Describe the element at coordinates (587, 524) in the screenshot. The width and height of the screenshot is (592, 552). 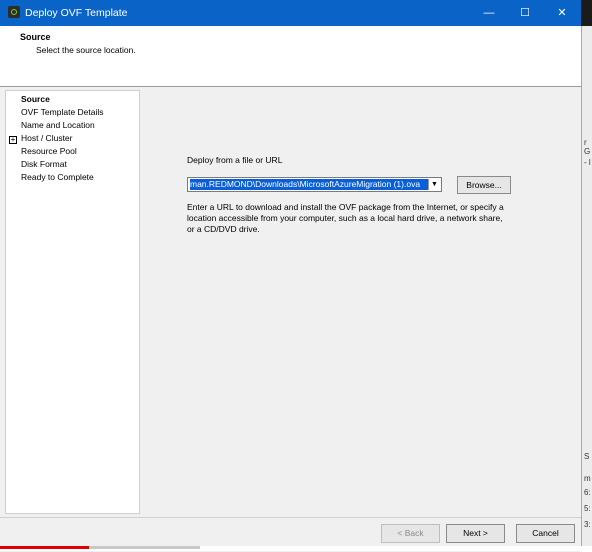
I see `background-text: 3:` at that location.